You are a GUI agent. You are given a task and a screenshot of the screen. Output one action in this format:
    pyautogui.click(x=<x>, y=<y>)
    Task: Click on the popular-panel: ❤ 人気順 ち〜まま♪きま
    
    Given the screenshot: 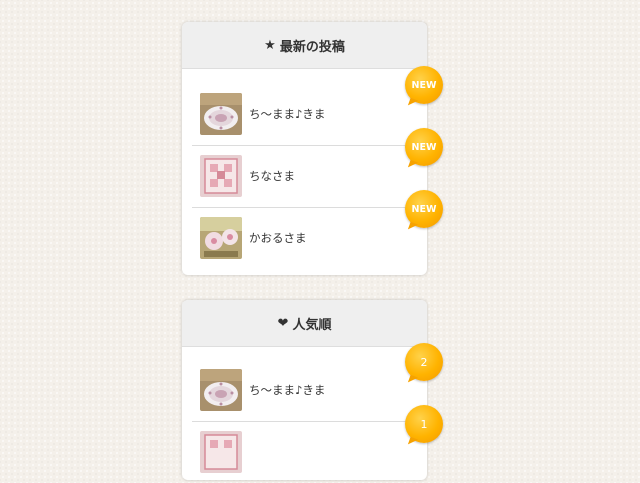 What is the action you would take?
    pyautogui.click(x=304, y=390)
    